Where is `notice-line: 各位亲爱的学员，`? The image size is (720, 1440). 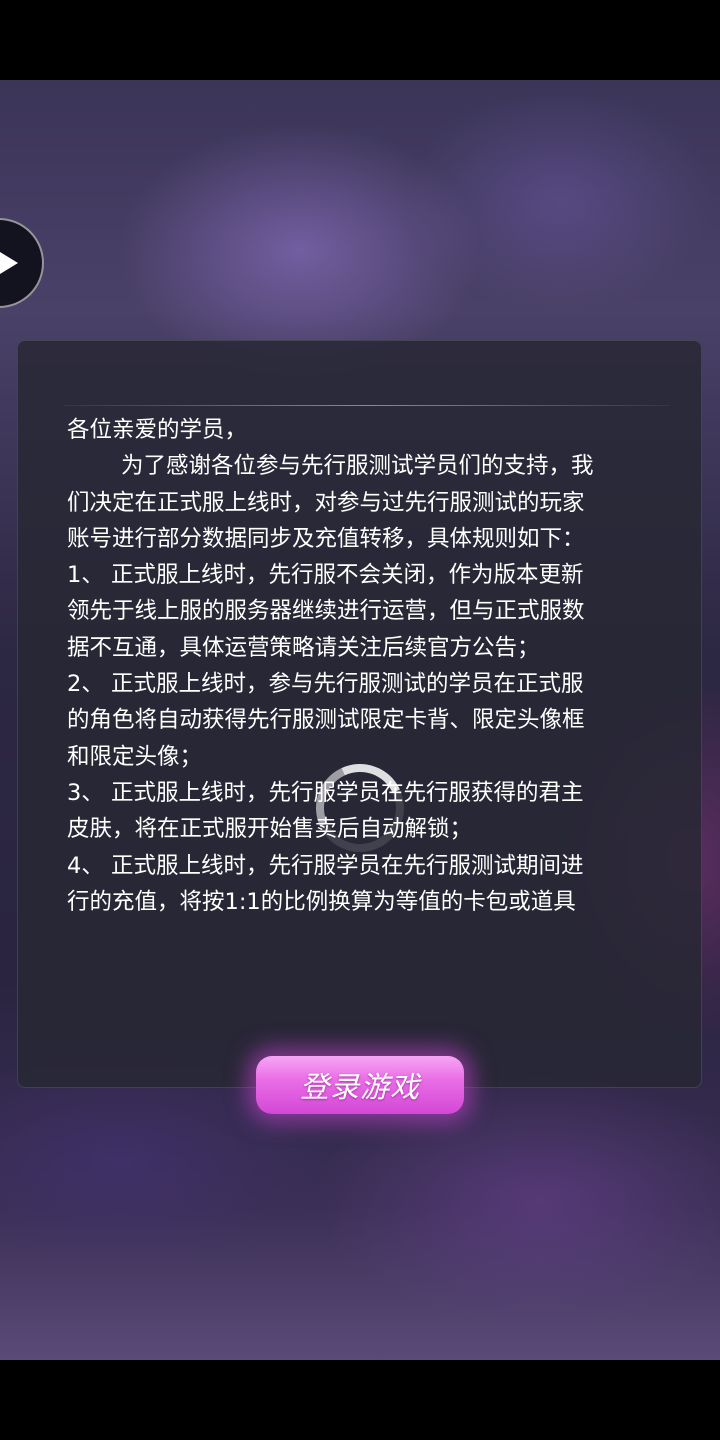
notice-line: 各位亲爱的学员， is located at coordinates (157, 430).